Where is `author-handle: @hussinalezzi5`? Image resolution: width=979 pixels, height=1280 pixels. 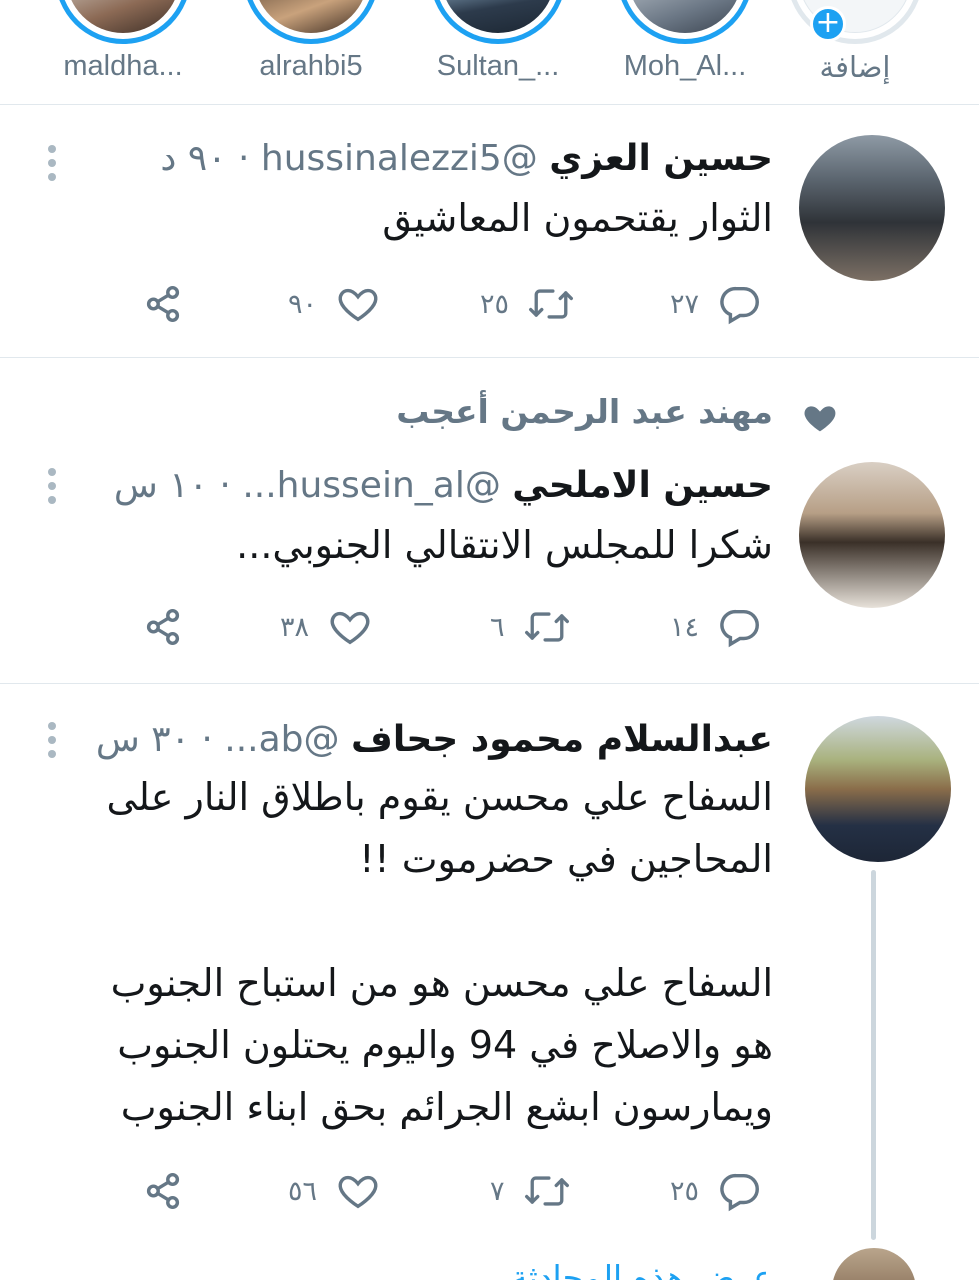 author-handle: @hussinalezzi5 is located at coordinates (399, 158).